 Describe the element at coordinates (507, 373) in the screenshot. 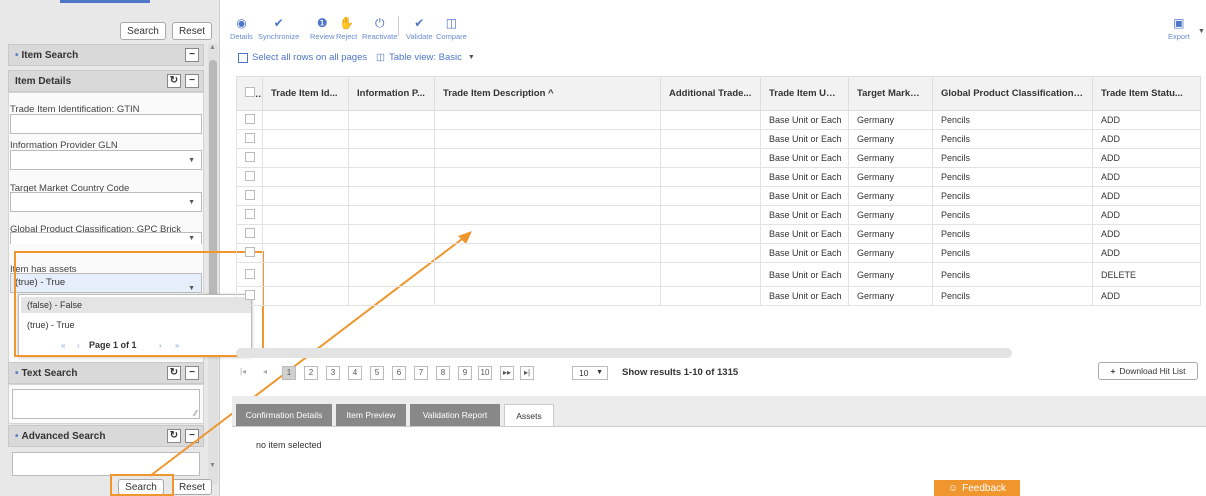

I see `next-page-icon: ▸▸` at that location.